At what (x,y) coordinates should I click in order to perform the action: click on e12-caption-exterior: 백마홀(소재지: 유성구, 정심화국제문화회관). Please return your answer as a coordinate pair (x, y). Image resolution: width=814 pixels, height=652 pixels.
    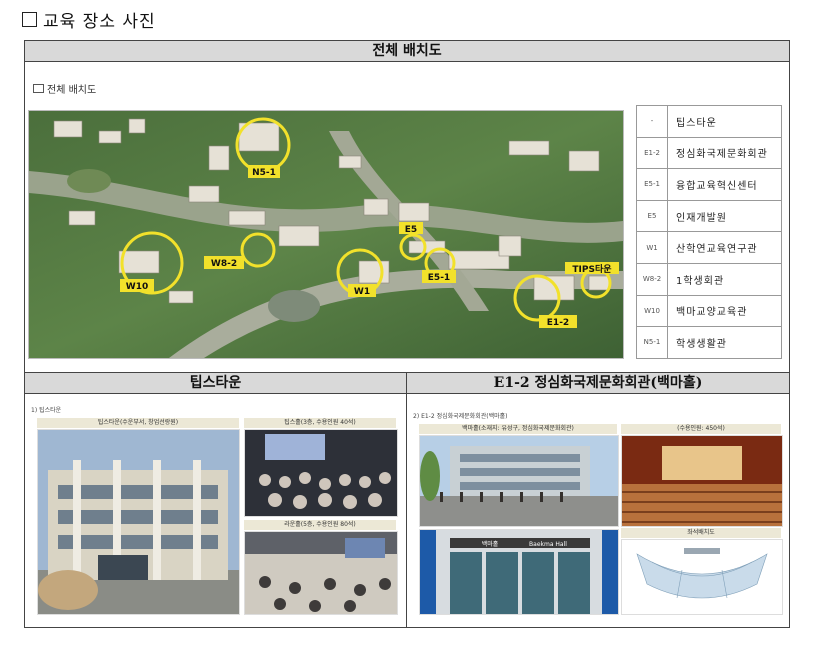
    Looking at the image, I should click on (518, 429).